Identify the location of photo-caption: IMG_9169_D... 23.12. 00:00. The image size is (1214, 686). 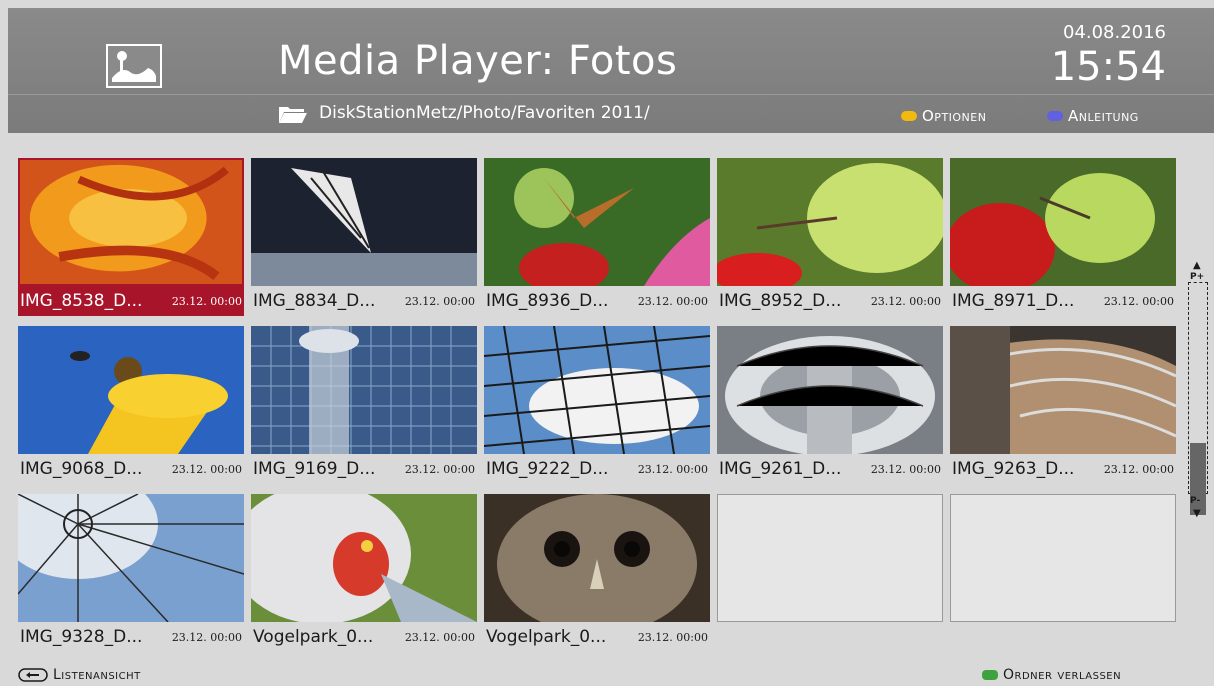
(364, 469).